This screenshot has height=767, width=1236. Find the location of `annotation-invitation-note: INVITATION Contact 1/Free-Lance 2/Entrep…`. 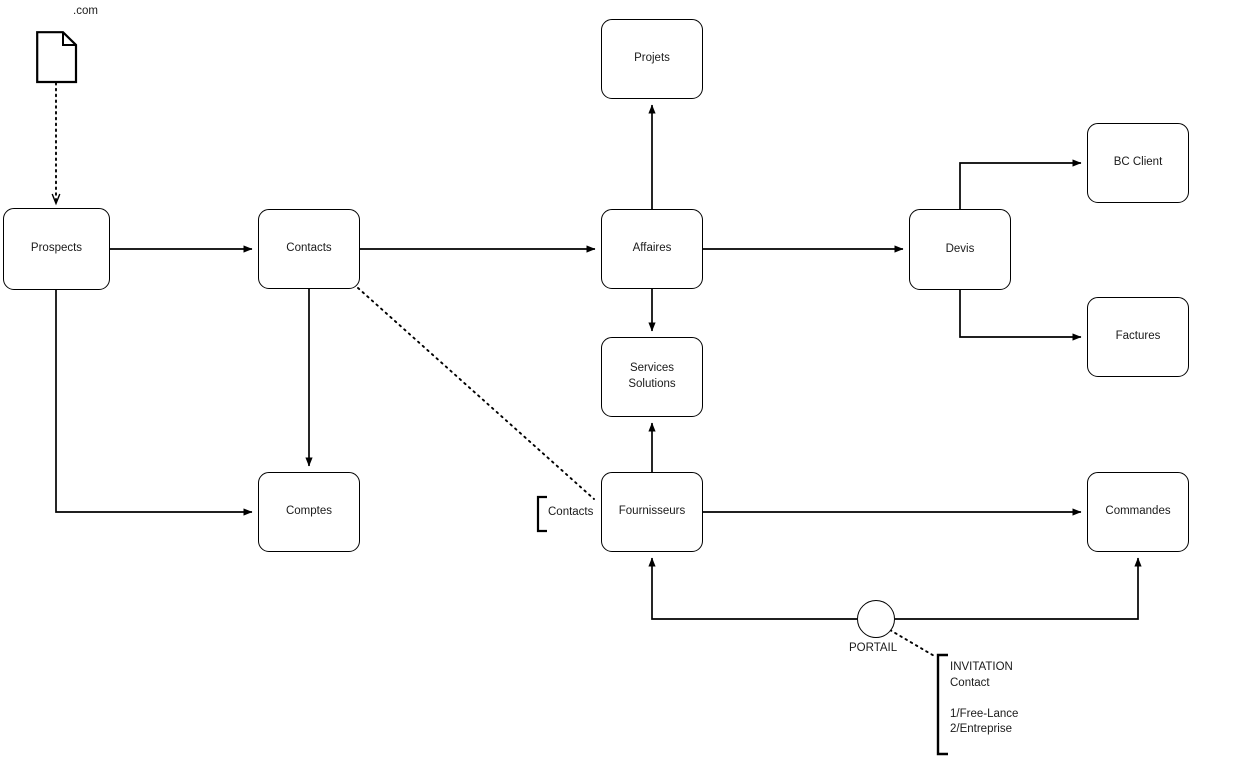

annotation-invitation-note: INVITATION Contact 1/Free-Lance 2/Entrep… is located at coordinates (984, 698).